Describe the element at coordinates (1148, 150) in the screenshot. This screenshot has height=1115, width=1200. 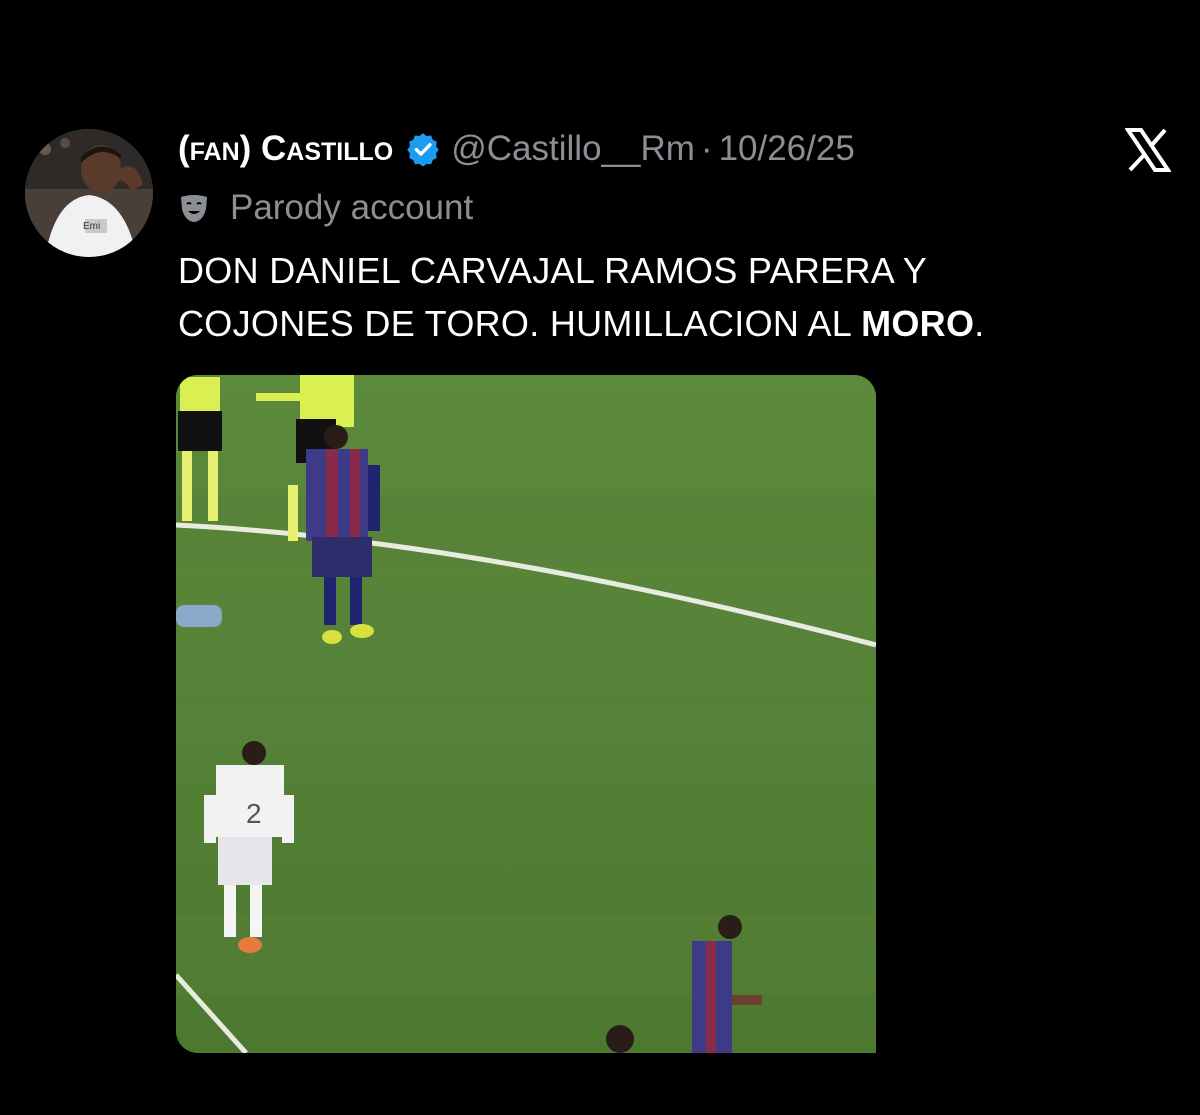
I see `x-logo-icon` at that location.